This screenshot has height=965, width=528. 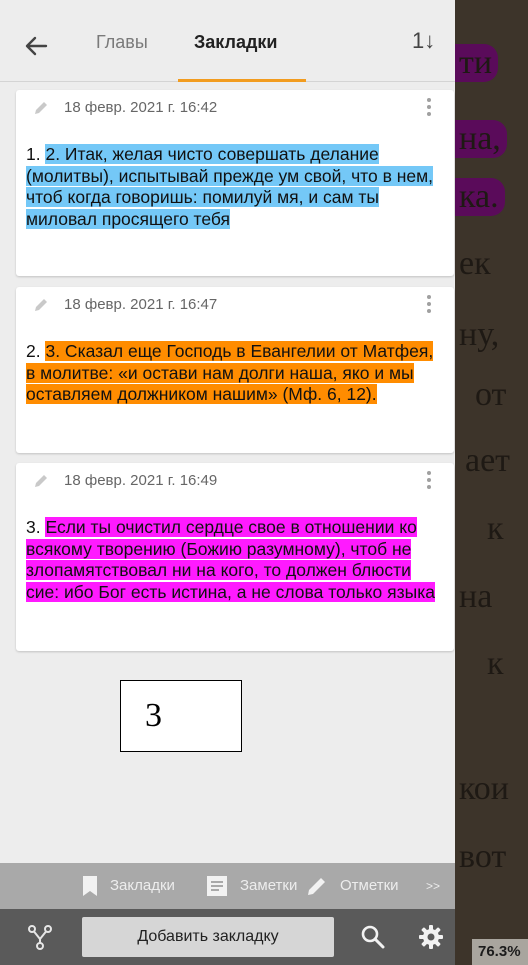 I want to click on bookmark-number: 3., so click(x=36, y=527).